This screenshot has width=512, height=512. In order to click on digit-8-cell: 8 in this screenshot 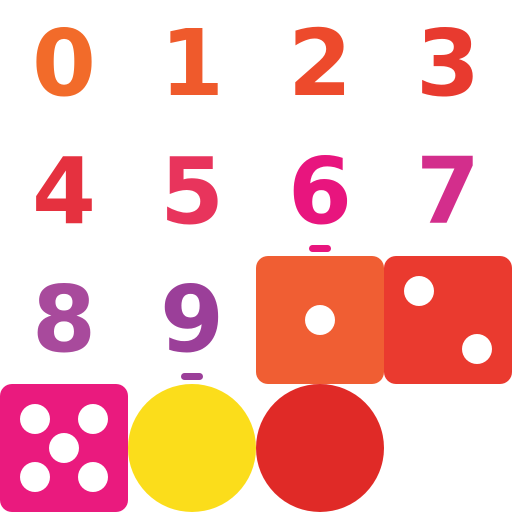, I will do `click(64, 320)`.